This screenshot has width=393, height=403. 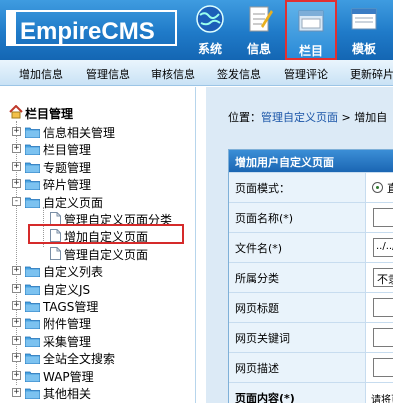 I want to click on description-input, so click(x=383, y=367).